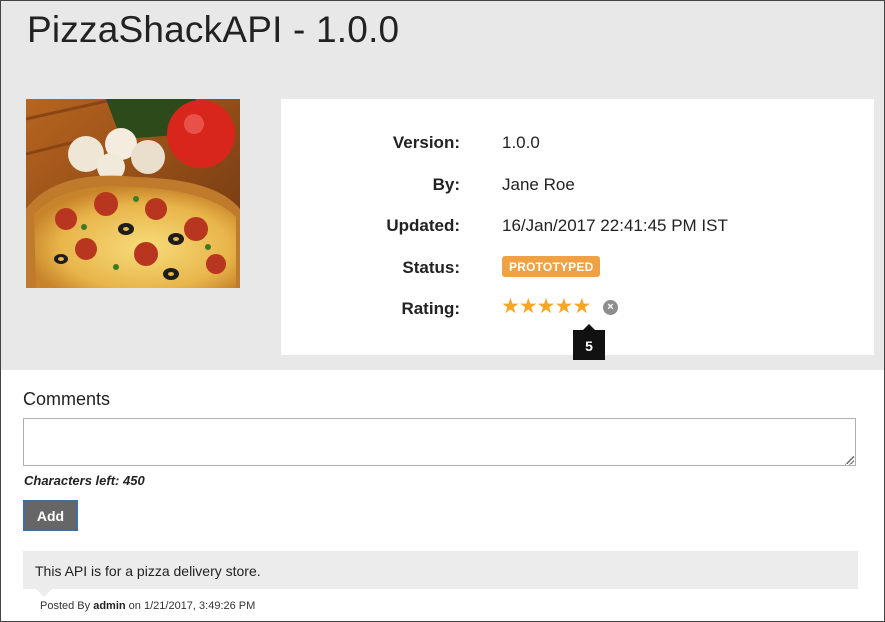  What do you see at coordinates (134, 606) in the screenshot?
I see `on-prefix: on` at bounding box center [134, 606].